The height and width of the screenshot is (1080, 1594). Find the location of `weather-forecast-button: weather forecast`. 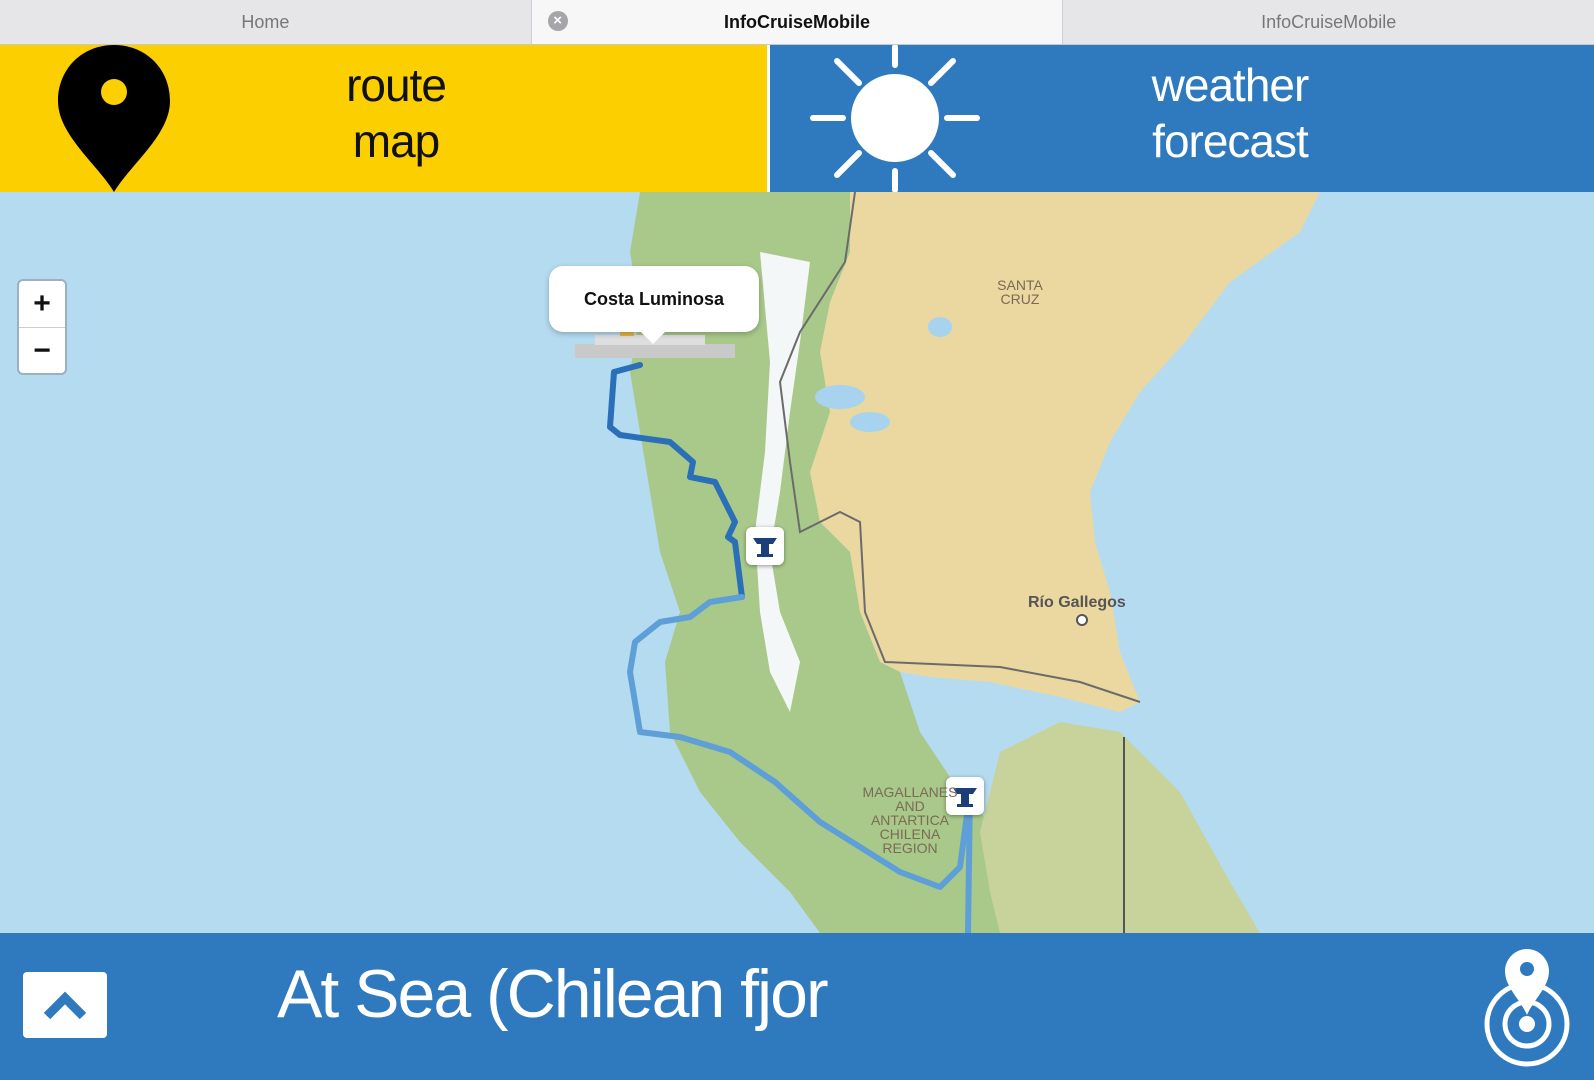

weather-forecast-button: weather forecast is located at coordinates (1182, 118).